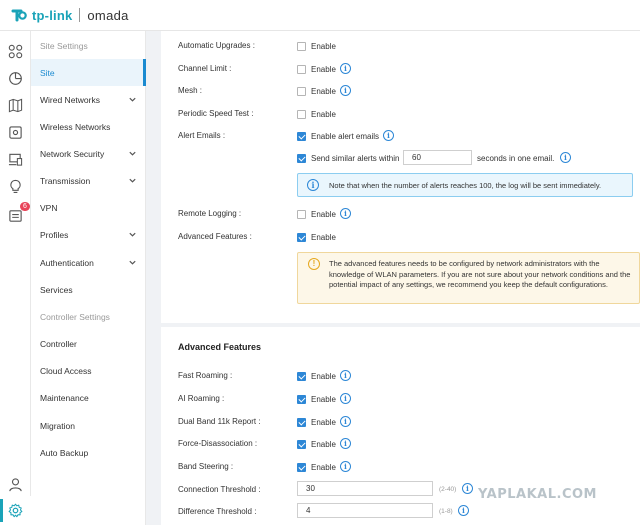  Describe the element at coordinates (323, 444) in the screenshot. I see `force-disassociation-option: Enable` at that location.